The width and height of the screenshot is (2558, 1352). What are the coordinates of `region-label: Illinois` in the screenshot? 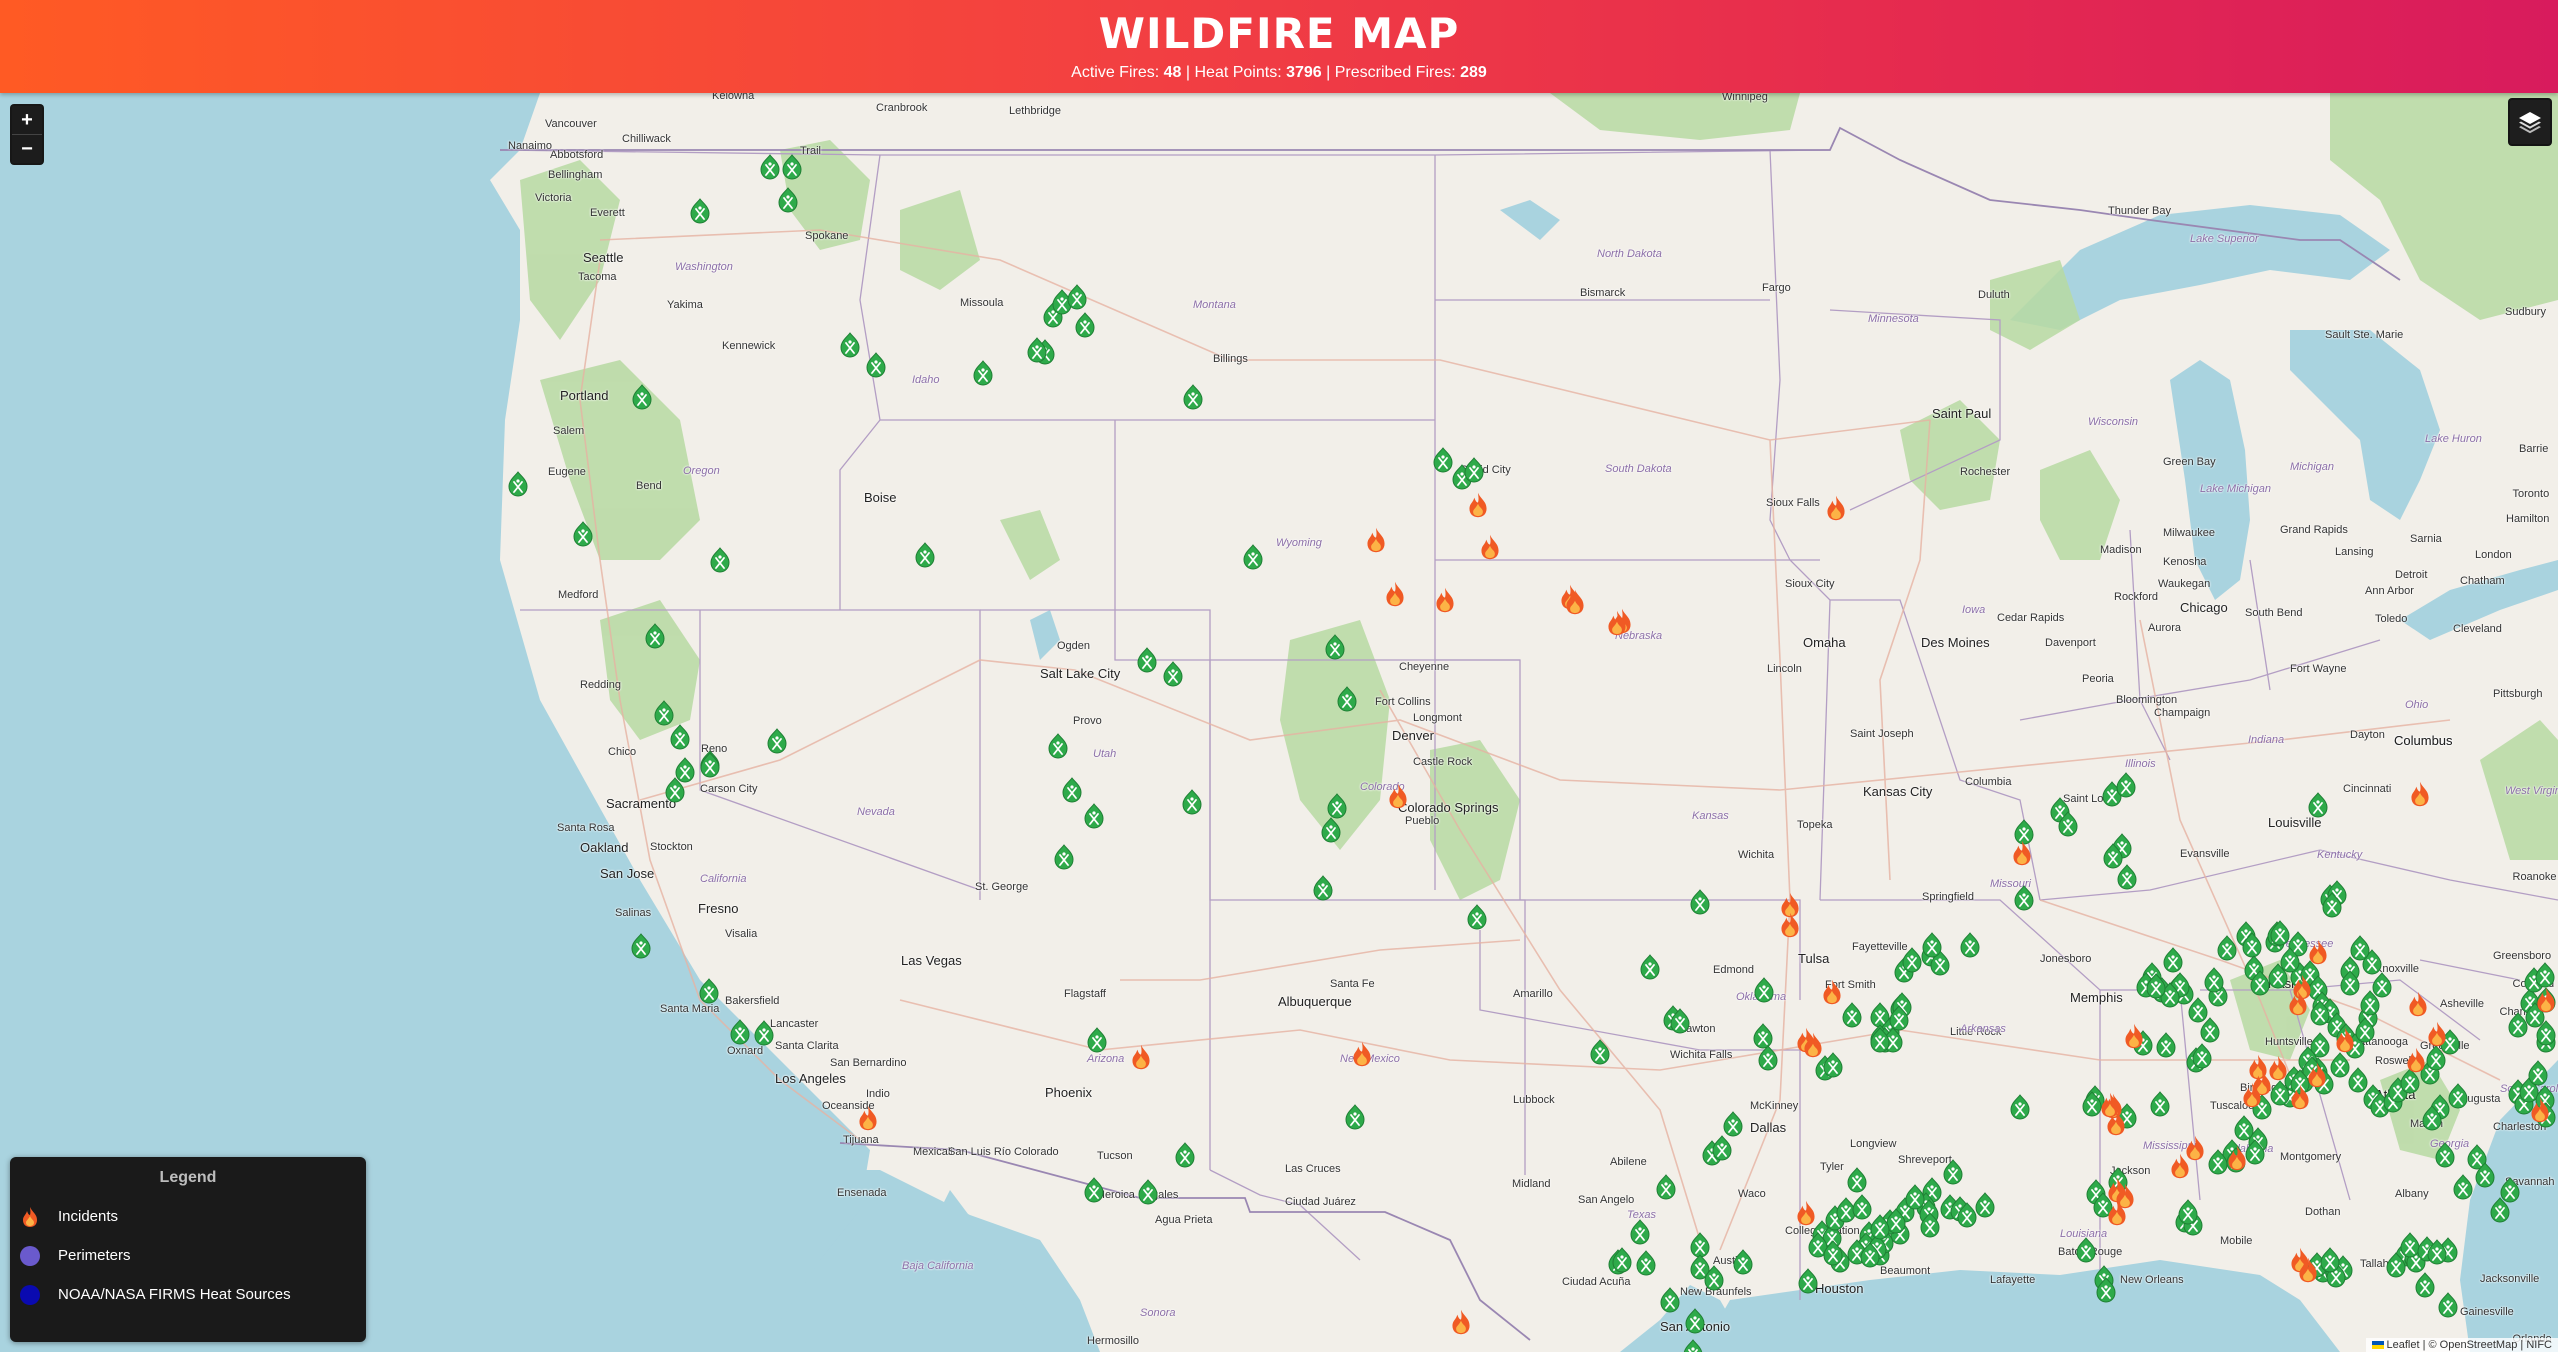 It's located at (2140, 764).